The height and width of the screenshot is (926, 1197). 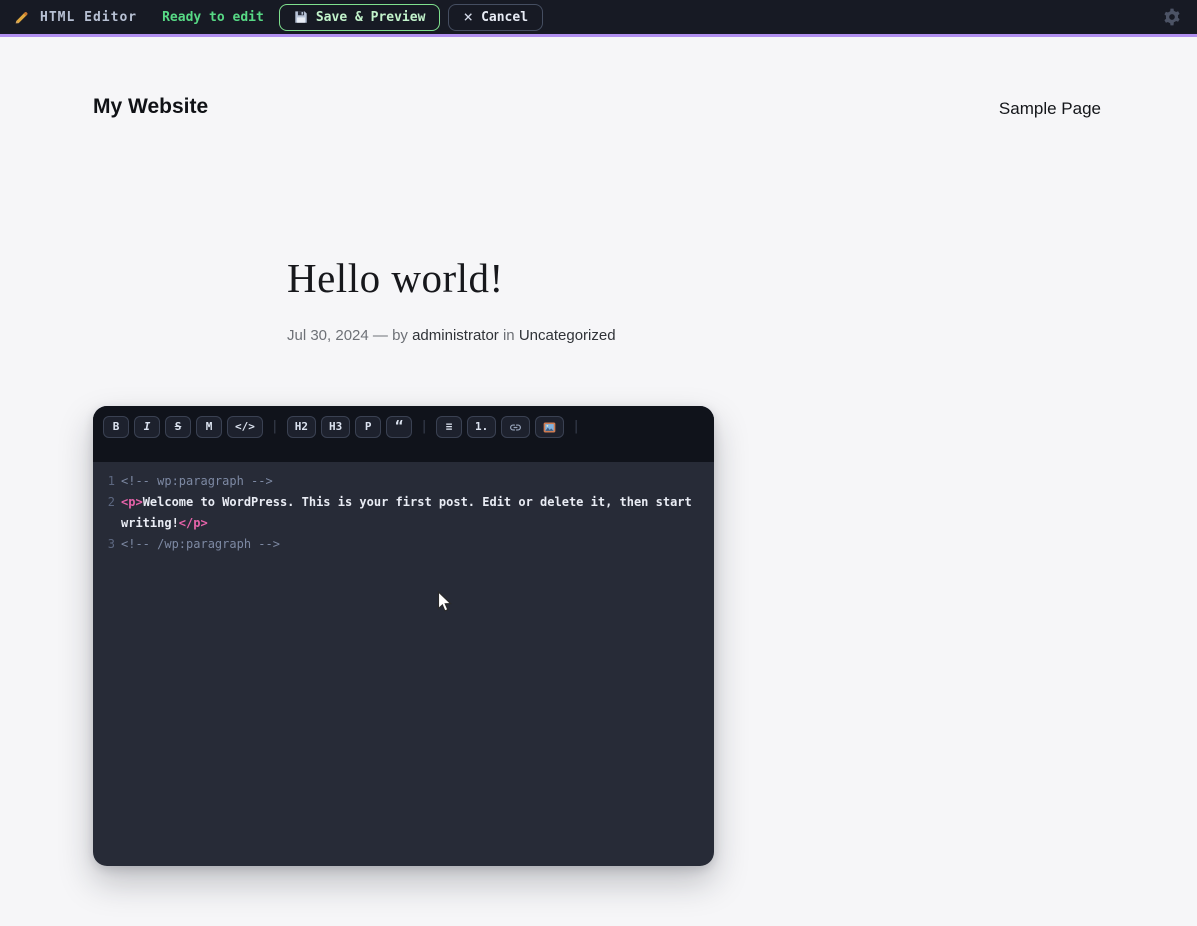 What do you see at coordinates (380, 335) in the screenshot?
I see `meta-dash: —` at bounding box center [380, 335].